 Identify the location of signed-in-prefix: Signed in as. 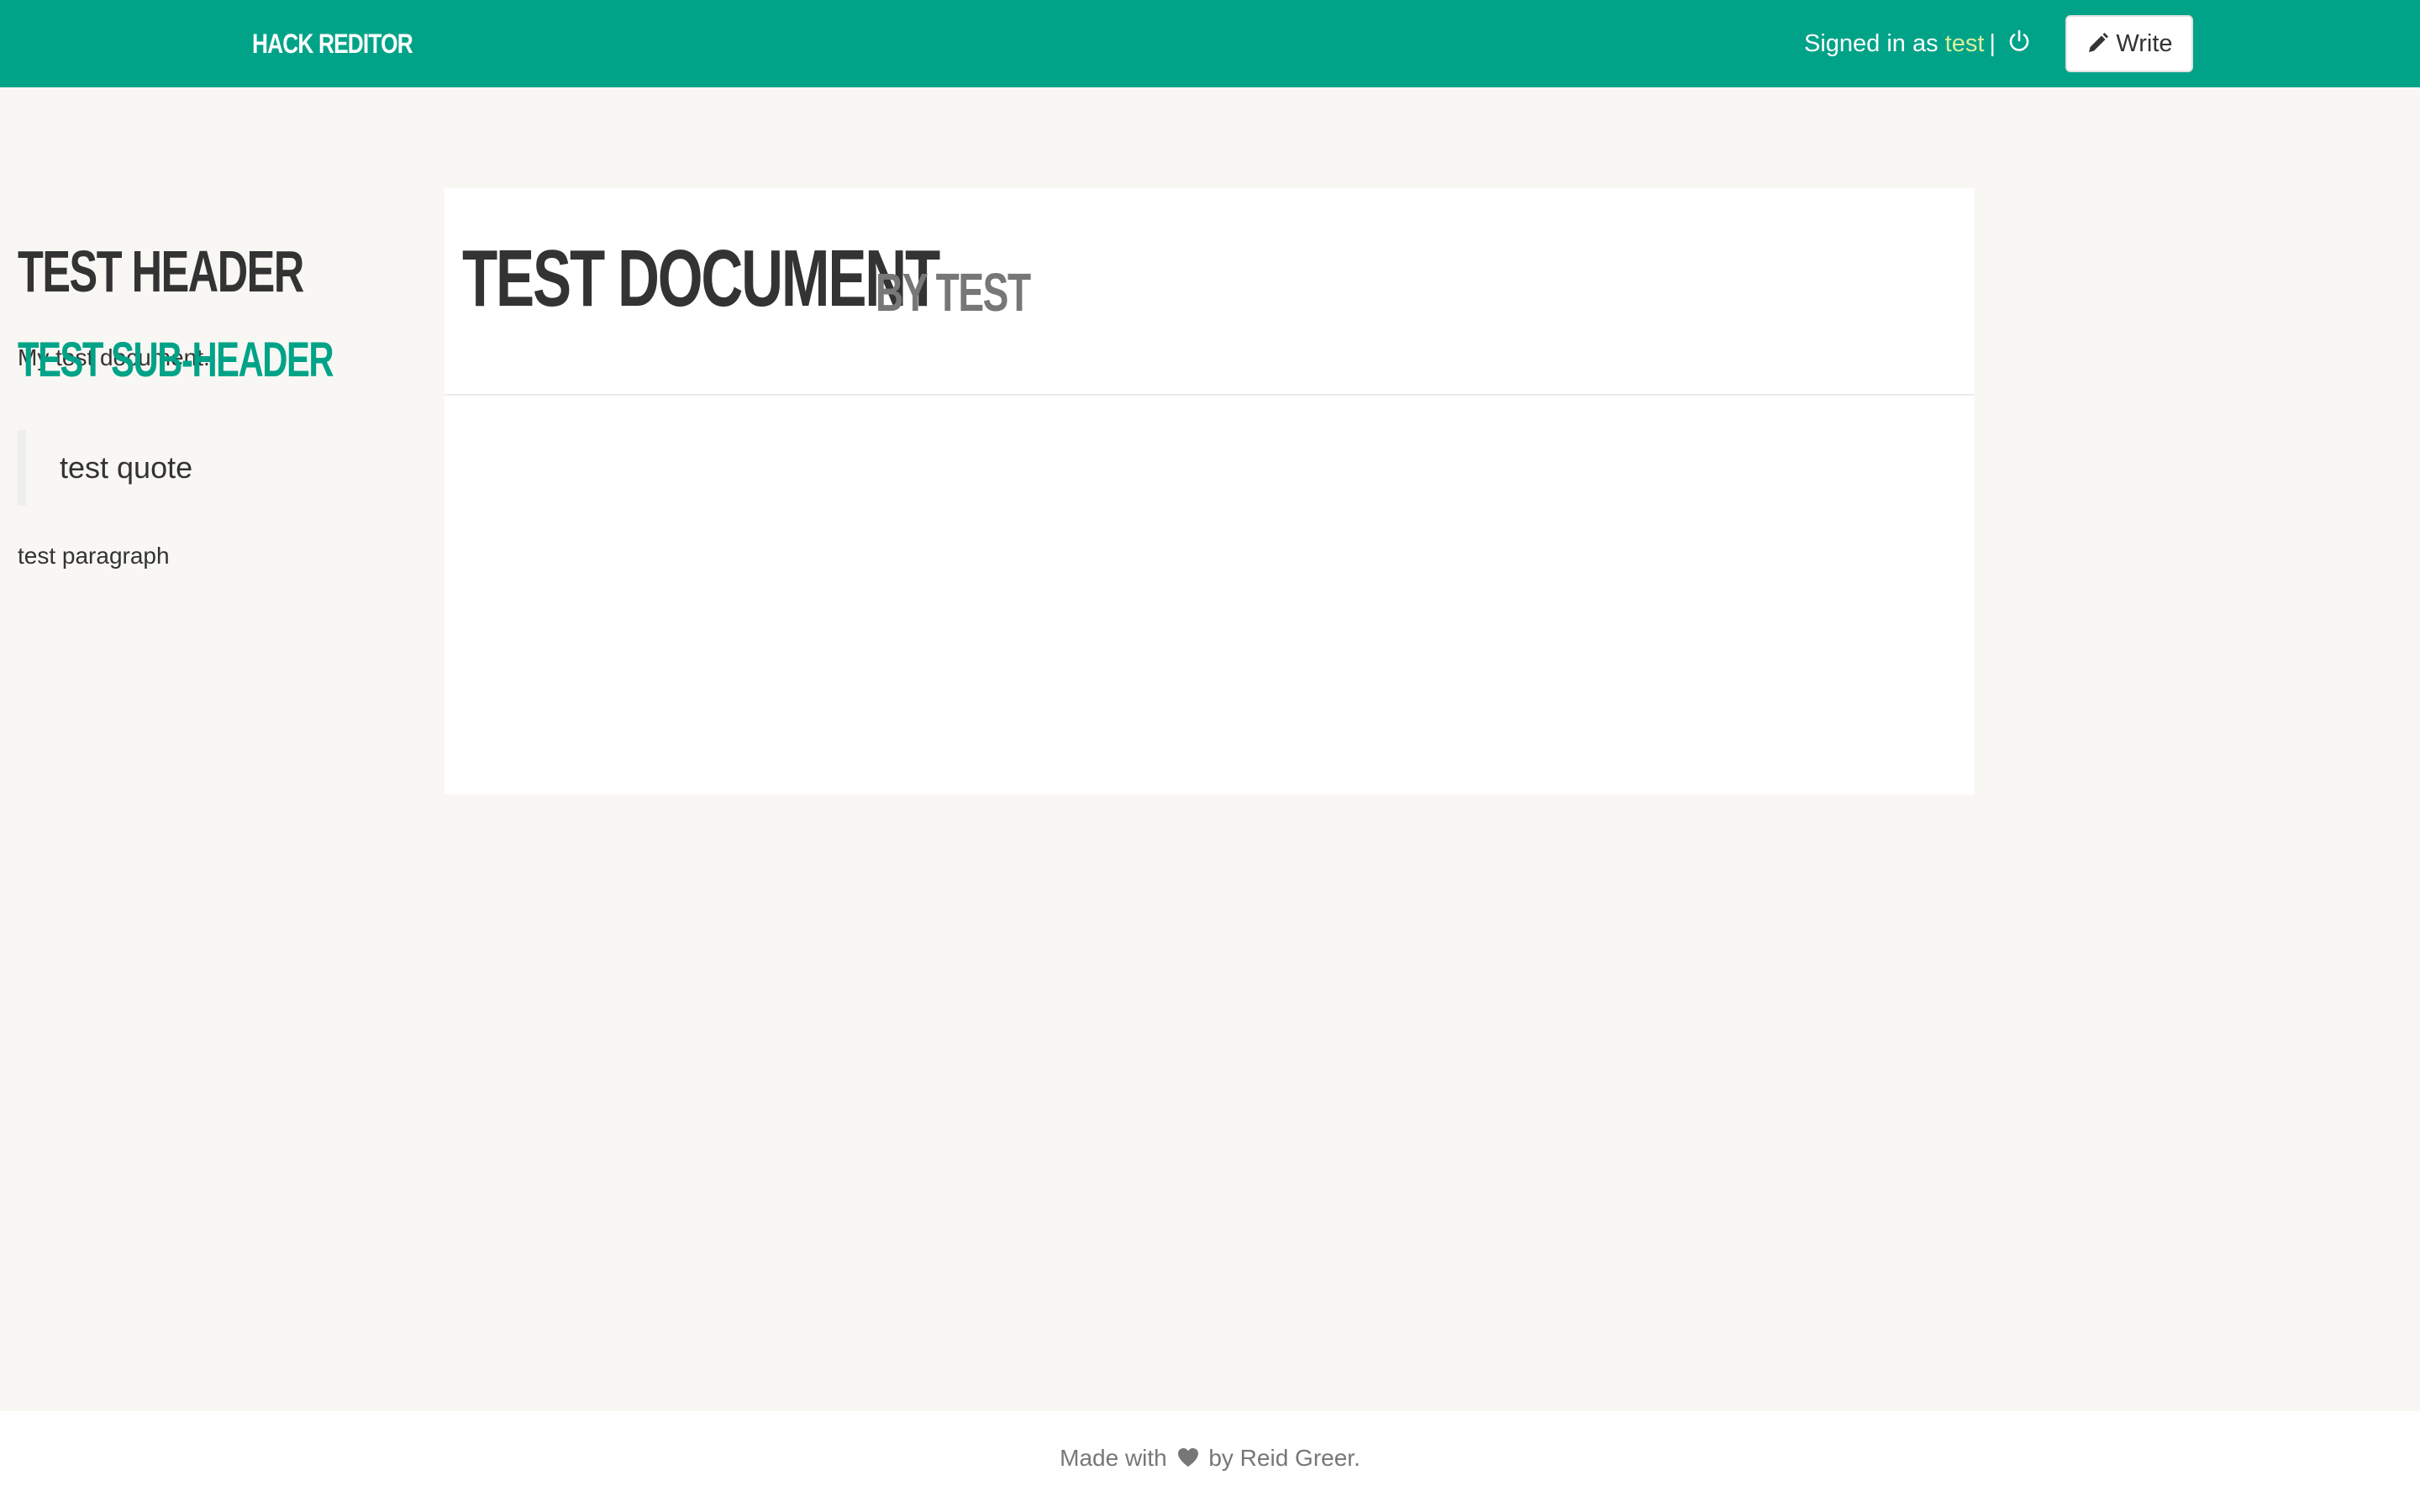
(1874, 43).